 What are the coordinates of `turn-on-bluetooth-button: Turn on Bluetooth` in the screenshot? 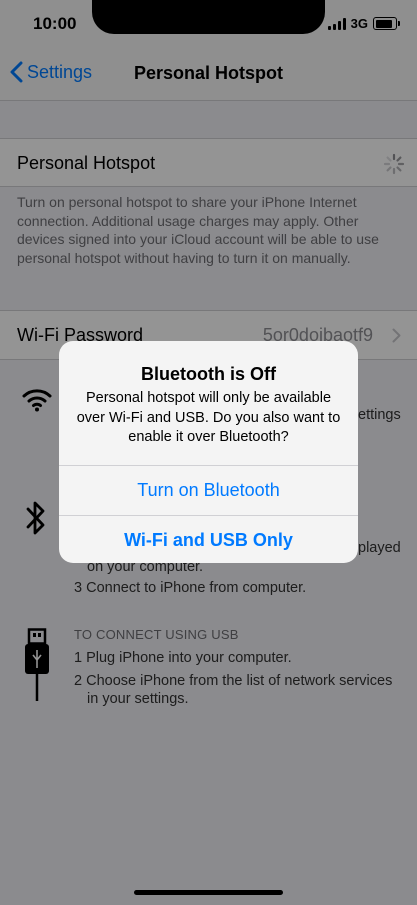 It's located at (208, 490).